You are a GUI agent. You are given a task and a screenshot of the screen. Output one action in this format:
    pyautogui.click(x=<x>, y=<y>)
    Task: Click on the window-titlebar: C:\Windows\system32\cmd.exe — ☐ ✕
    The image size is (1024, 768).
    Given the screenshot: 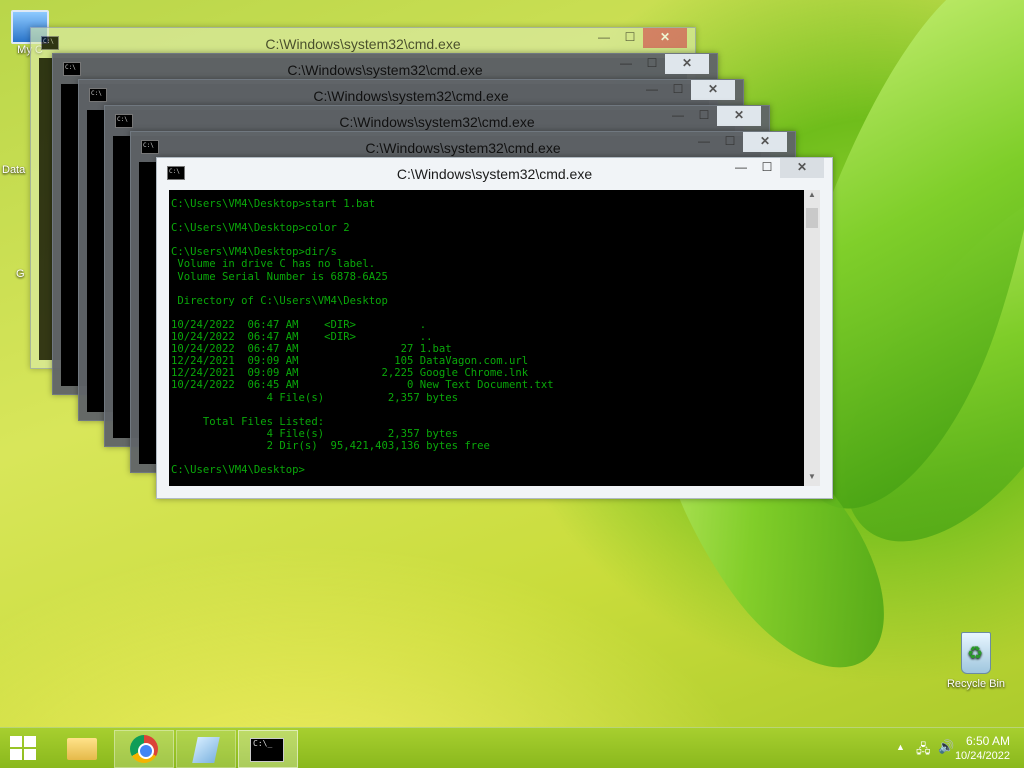 What is the action you would take?
    pyautogui.click(x=494, y=173)
    